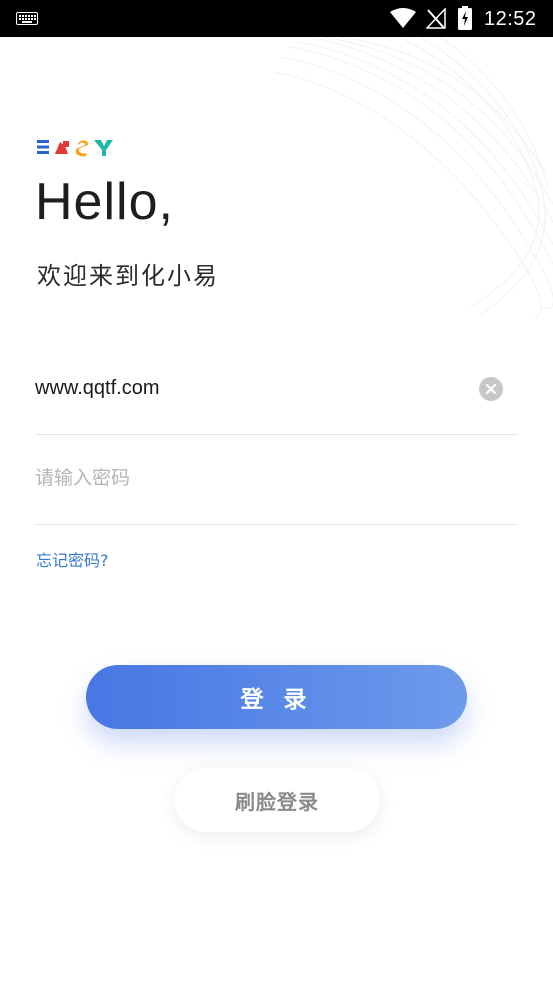 Image resolution: width=553 pixels, height=983 pixels. What do you see at coordinates (510, 19) in the screenshot?
I see `status-time: 12:52` at bounding box center [510, 19].